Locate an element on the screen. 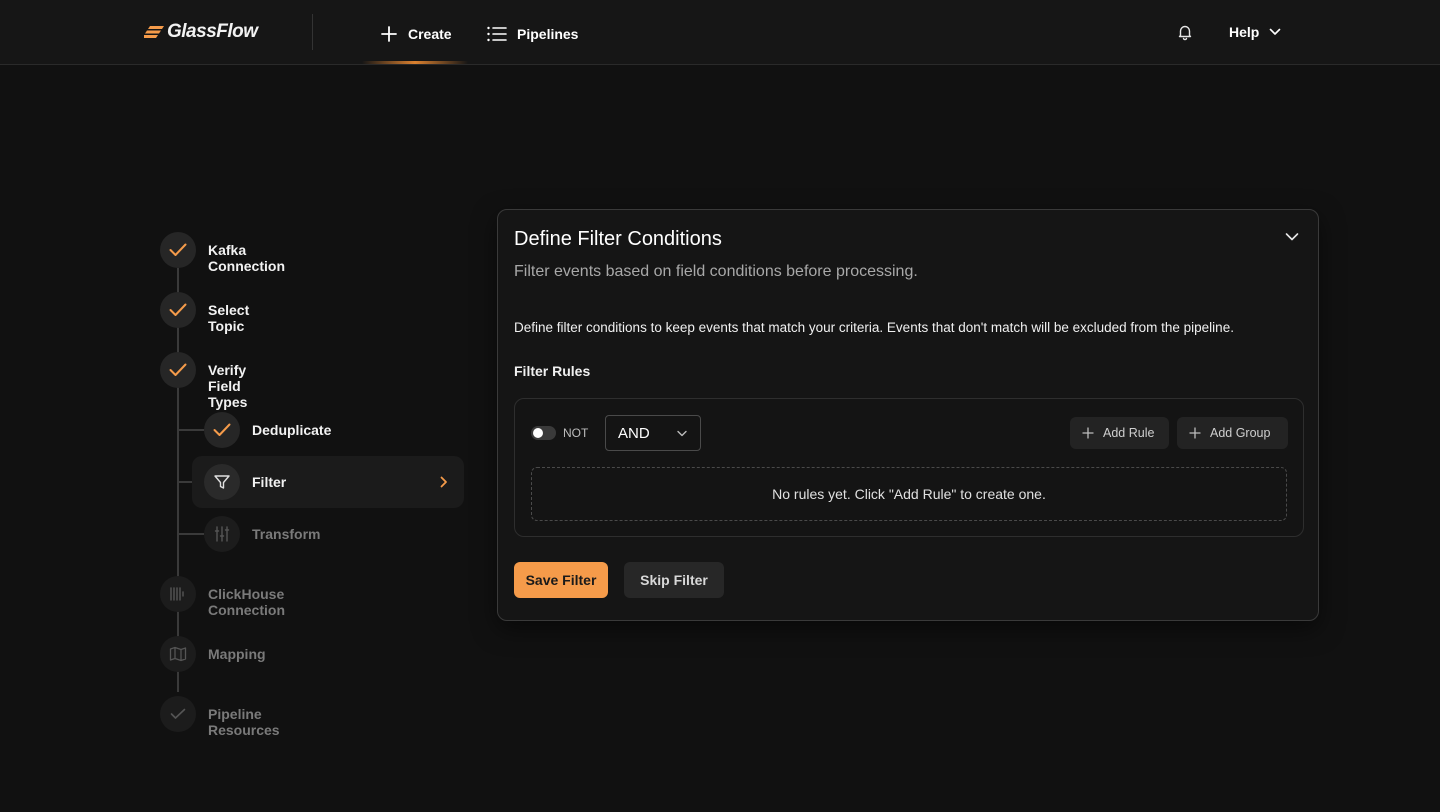  step-kafka-connection: Kafka Connection is located at coordinates (246, 258).